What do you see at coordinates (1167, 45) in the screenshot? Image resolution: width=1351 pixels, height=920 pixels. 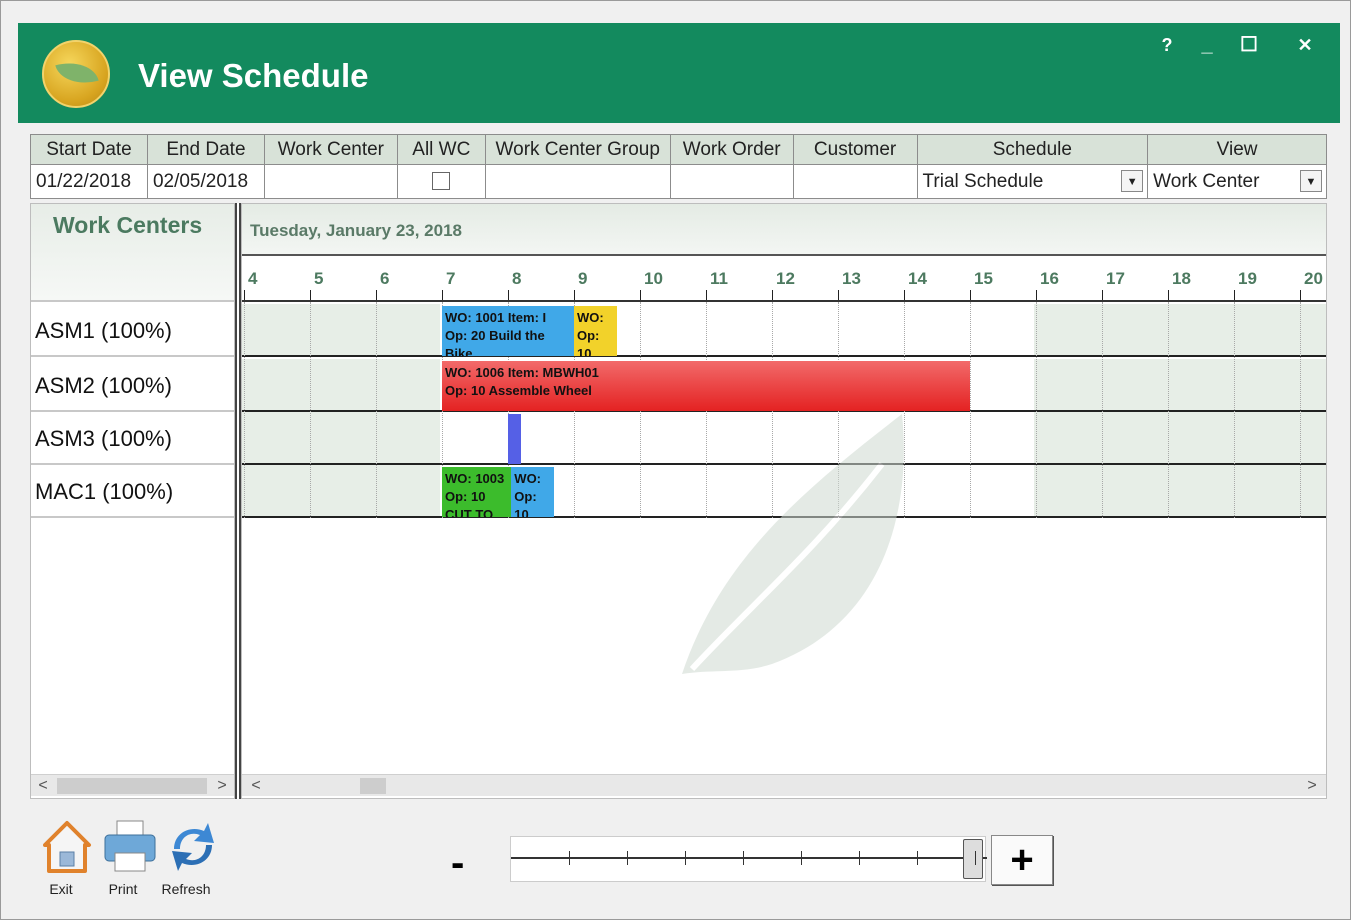 I see `help-button: ?` at bounding box center [1167, 45].